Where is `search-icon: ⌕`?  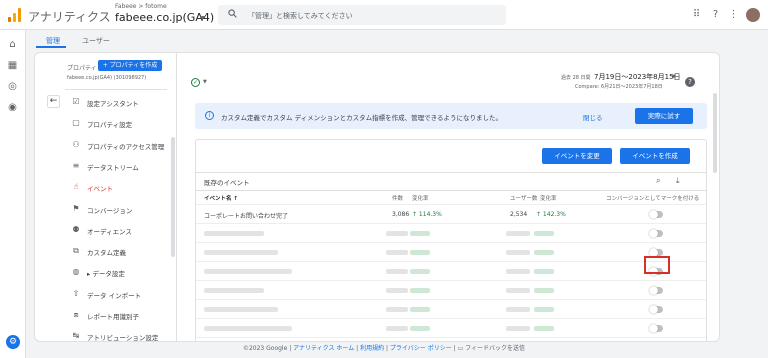
search-icon: ⌕ is located at coordinates (658, 181).